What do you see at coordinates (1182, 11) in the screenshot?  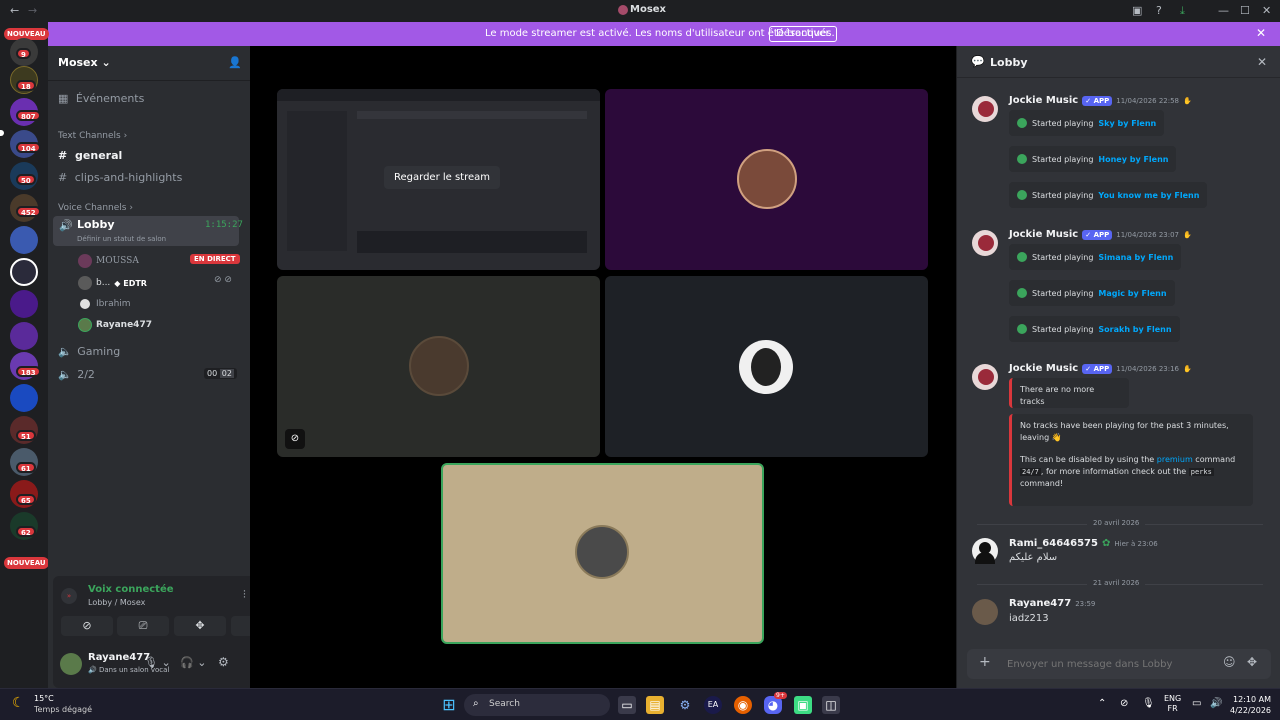 I see `download-icon: ⤓` at bounding box center [1182, 11].